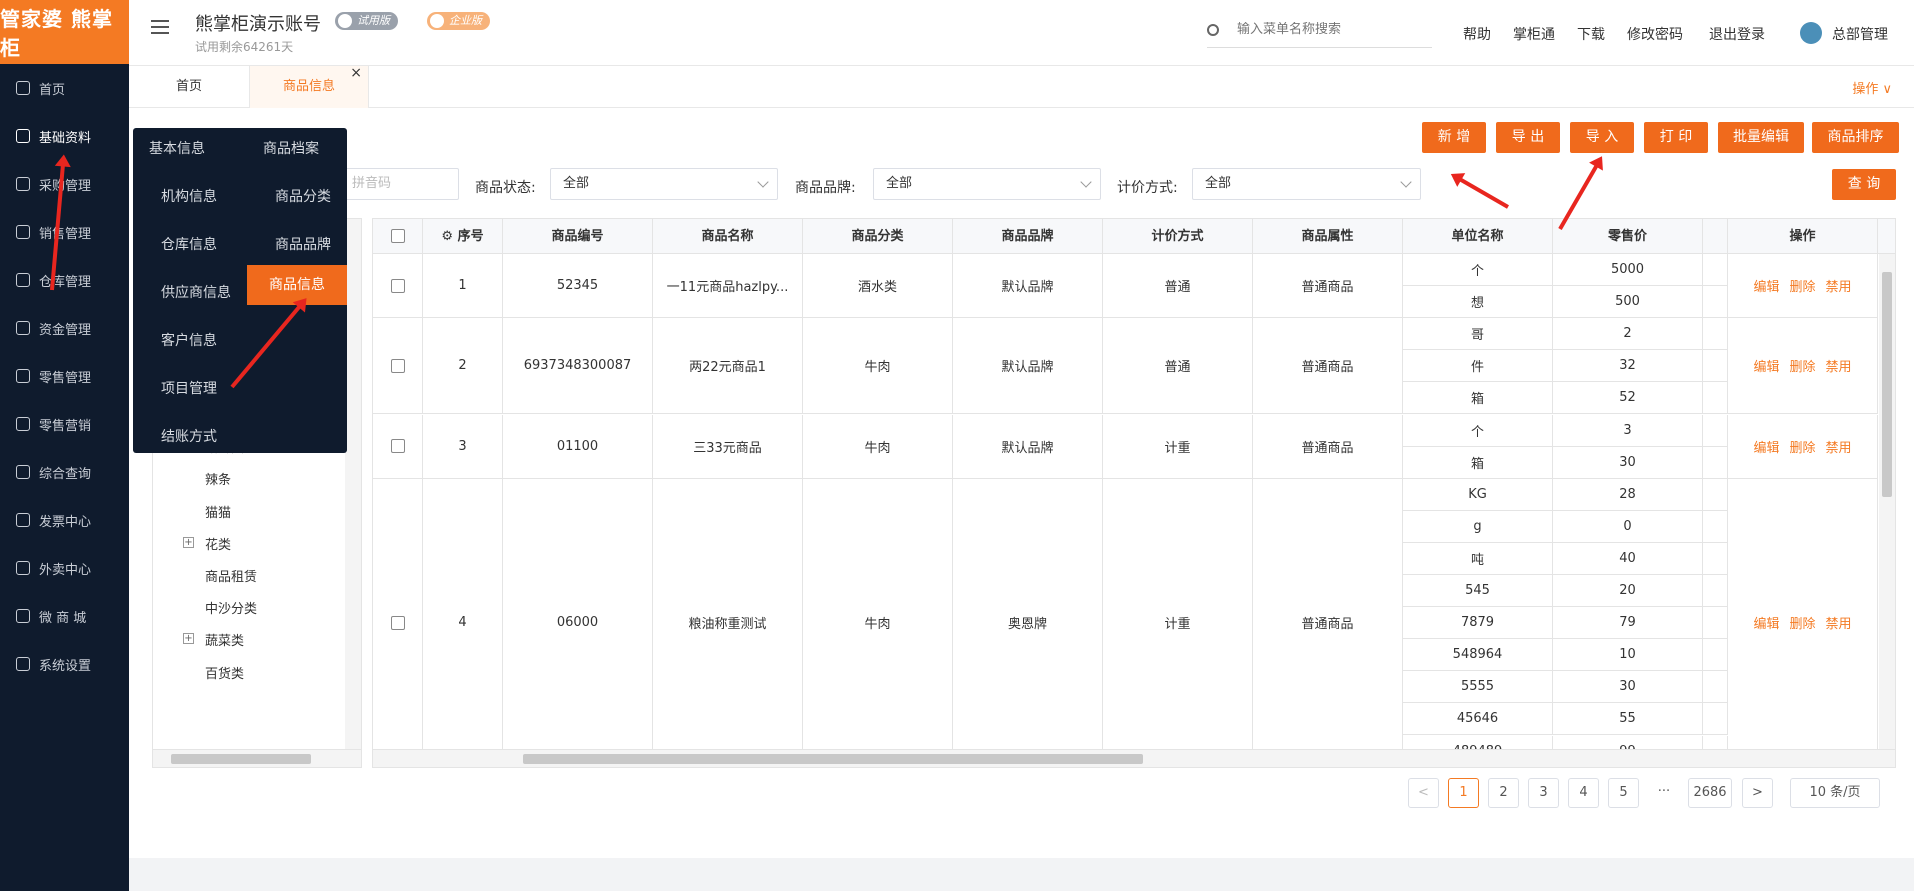 Image resolution: width=1914 pixels, height=891 pixels. Describe the element at coordinates (1503, 793) in the screenshot. I see `page-button: 2` at that location.